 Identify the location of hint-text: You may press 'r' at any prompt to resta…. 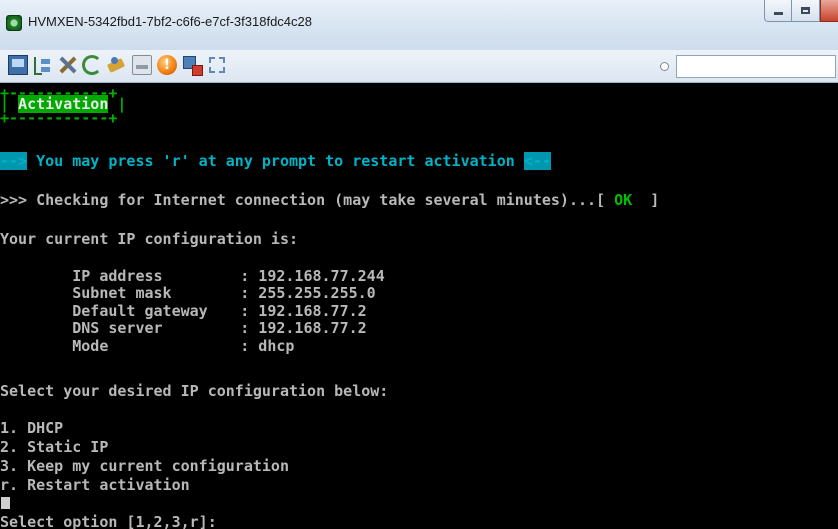
(275, 161).